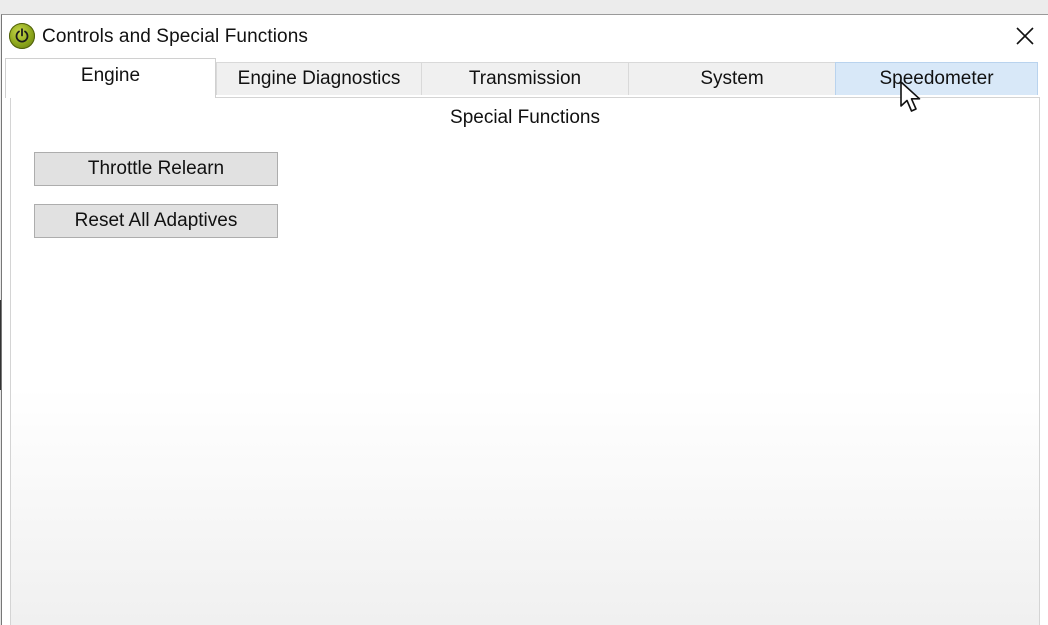 This screenshot has height=625, width=1048. I want to click on close-icon, so click(1025, 36).